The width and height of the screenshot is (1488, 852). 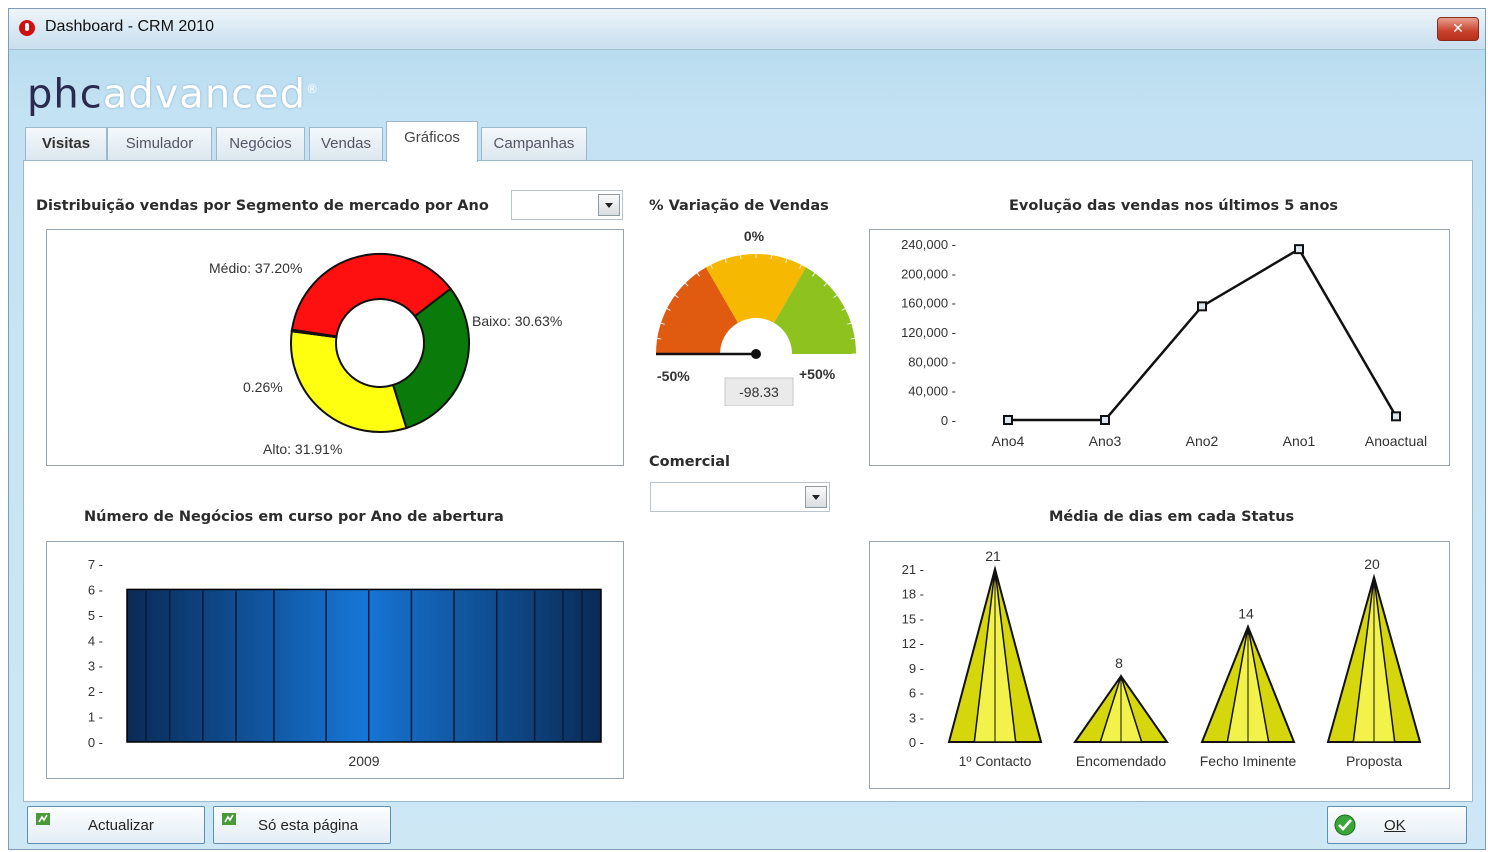 I want to click on ok-button: OK, so click(x=1397, y=825).